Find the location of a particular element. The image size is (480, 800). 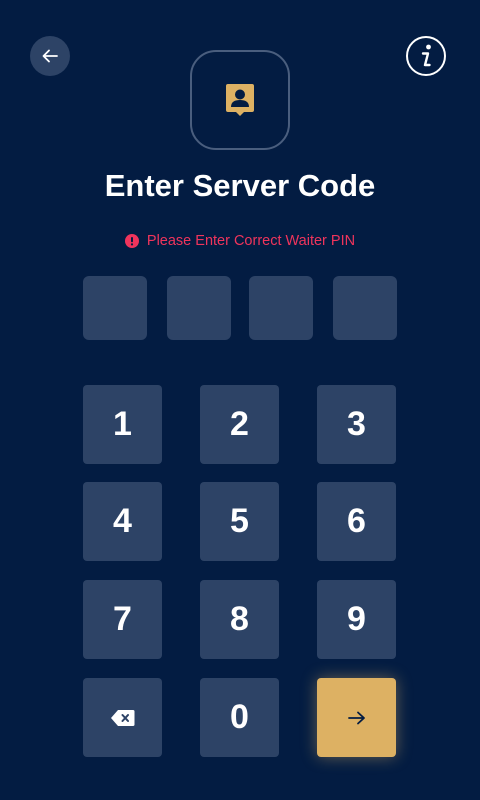

app-logo is located at coordinates (240, 100).